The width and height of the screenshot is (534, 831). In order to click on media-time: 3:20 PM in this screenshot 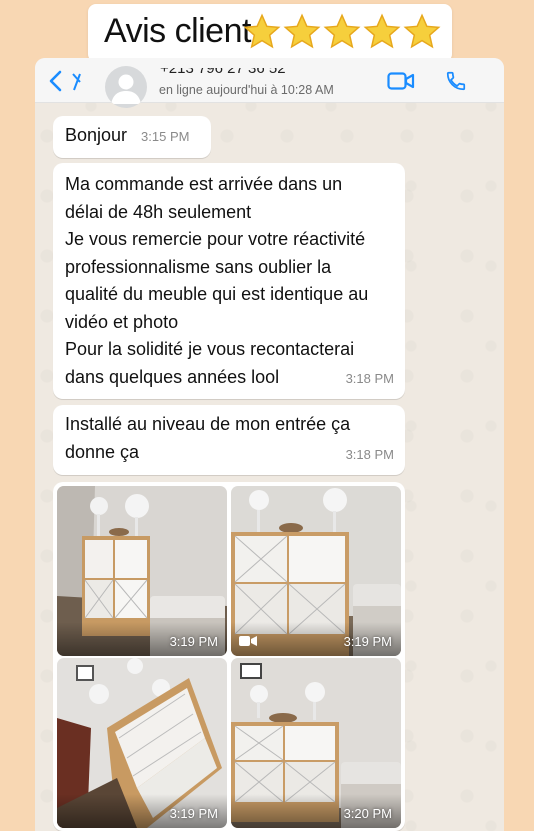, I will do `click(367, 813)`.